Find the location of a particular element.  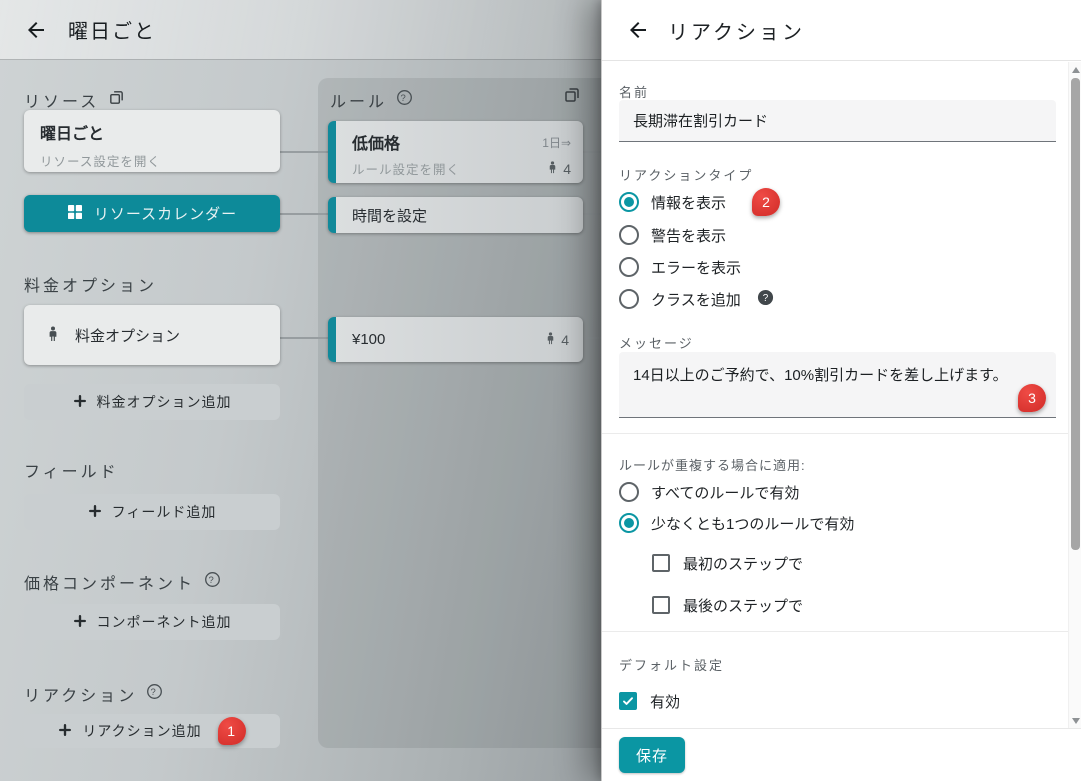

grid-icon is located at coordinates (75, 214).